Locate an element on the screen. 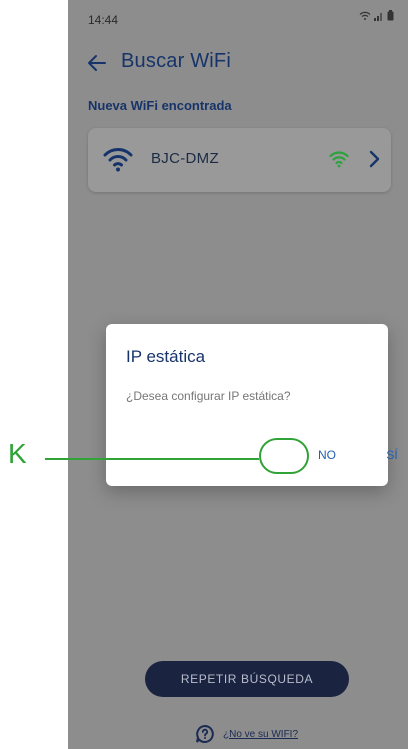 Image resolution: width=419 pixels, height=749 pixels. dialog-title: IP estática is located at coordinates (166, 356).